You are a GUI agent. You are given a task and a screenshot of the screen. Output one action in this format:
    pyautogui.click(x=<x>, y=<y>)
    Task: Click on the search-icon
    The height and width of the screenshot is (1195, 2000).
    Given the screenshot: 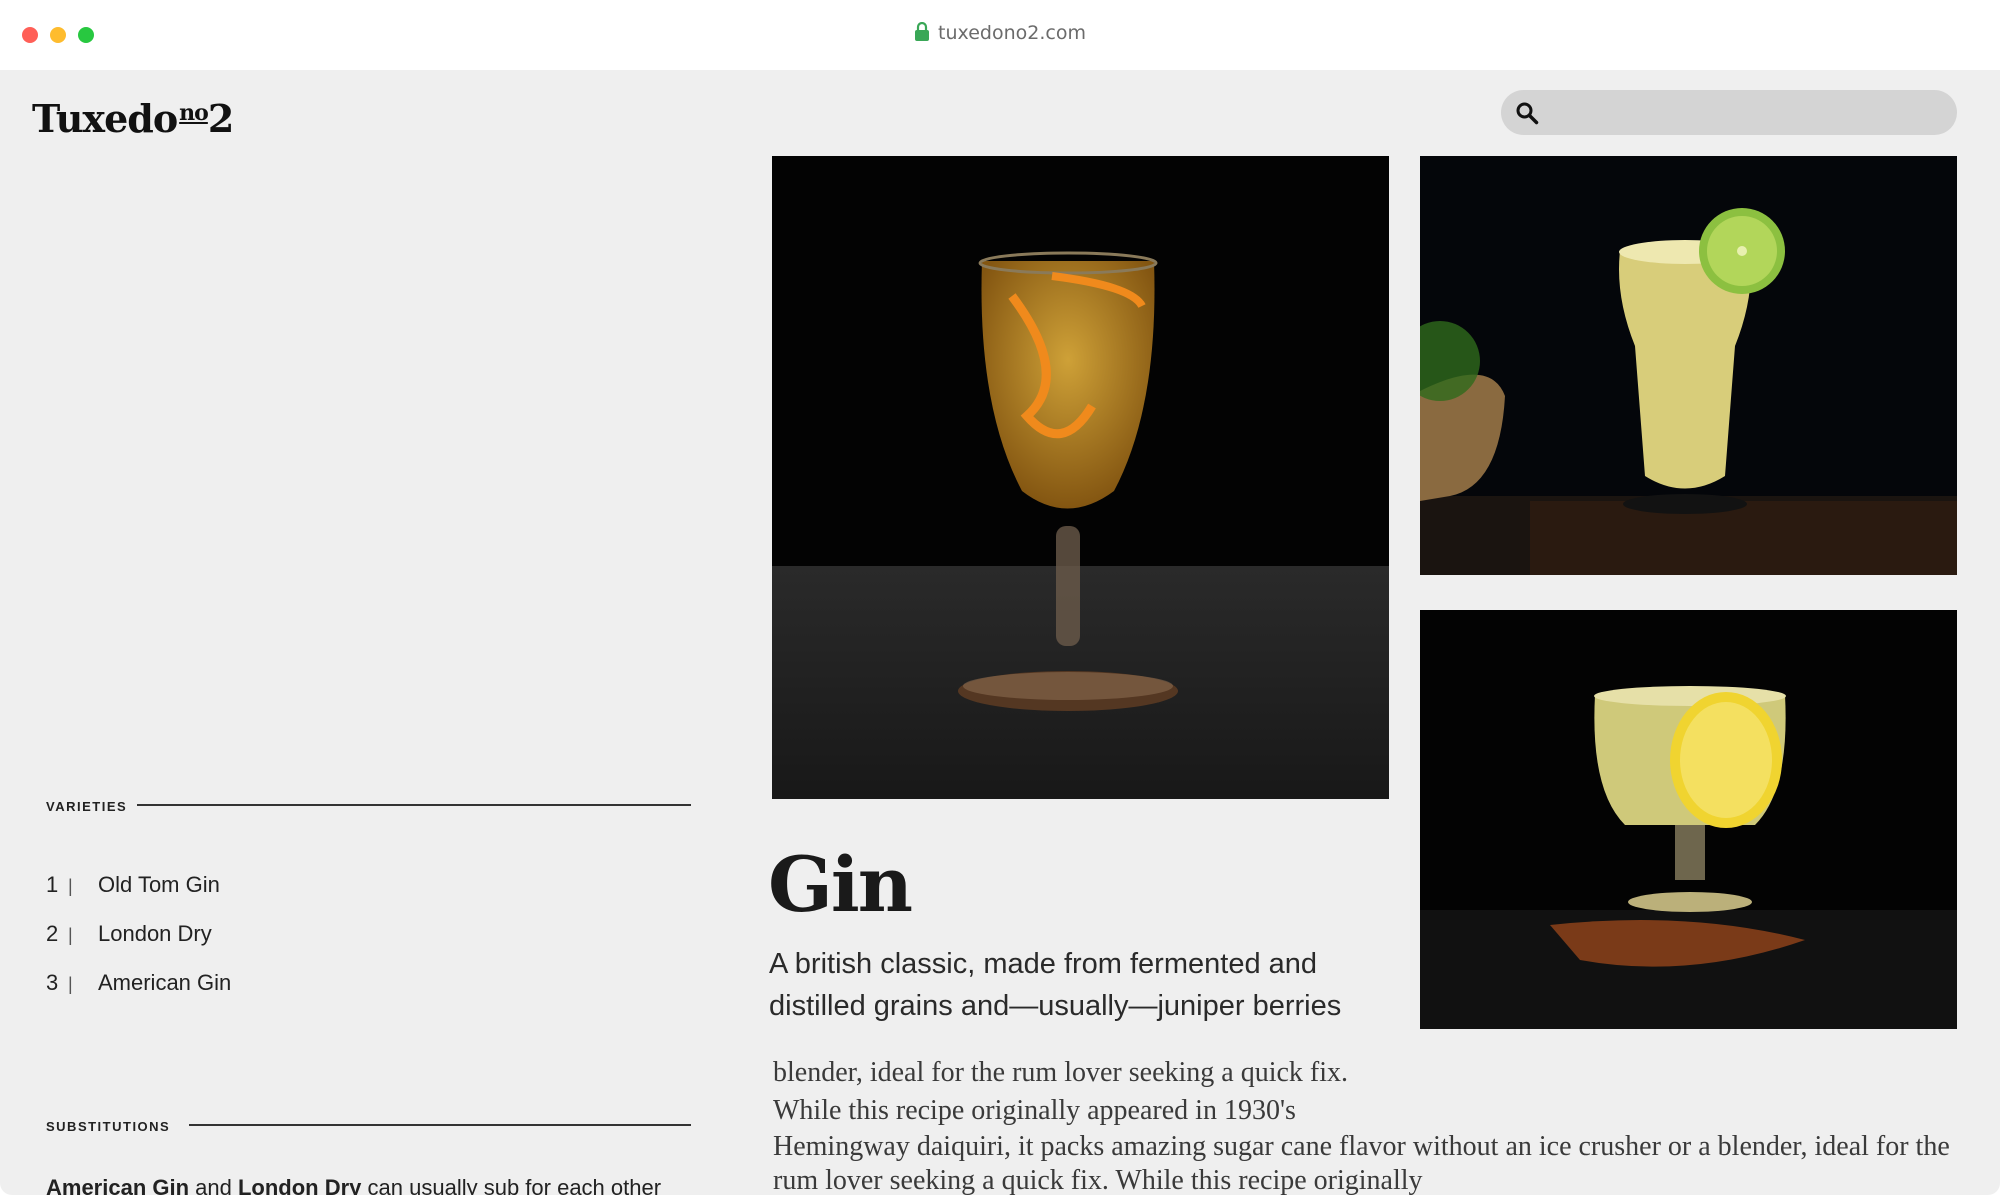 What is the action you would take?
    pyautogui.click(x=1527, y=113)
    